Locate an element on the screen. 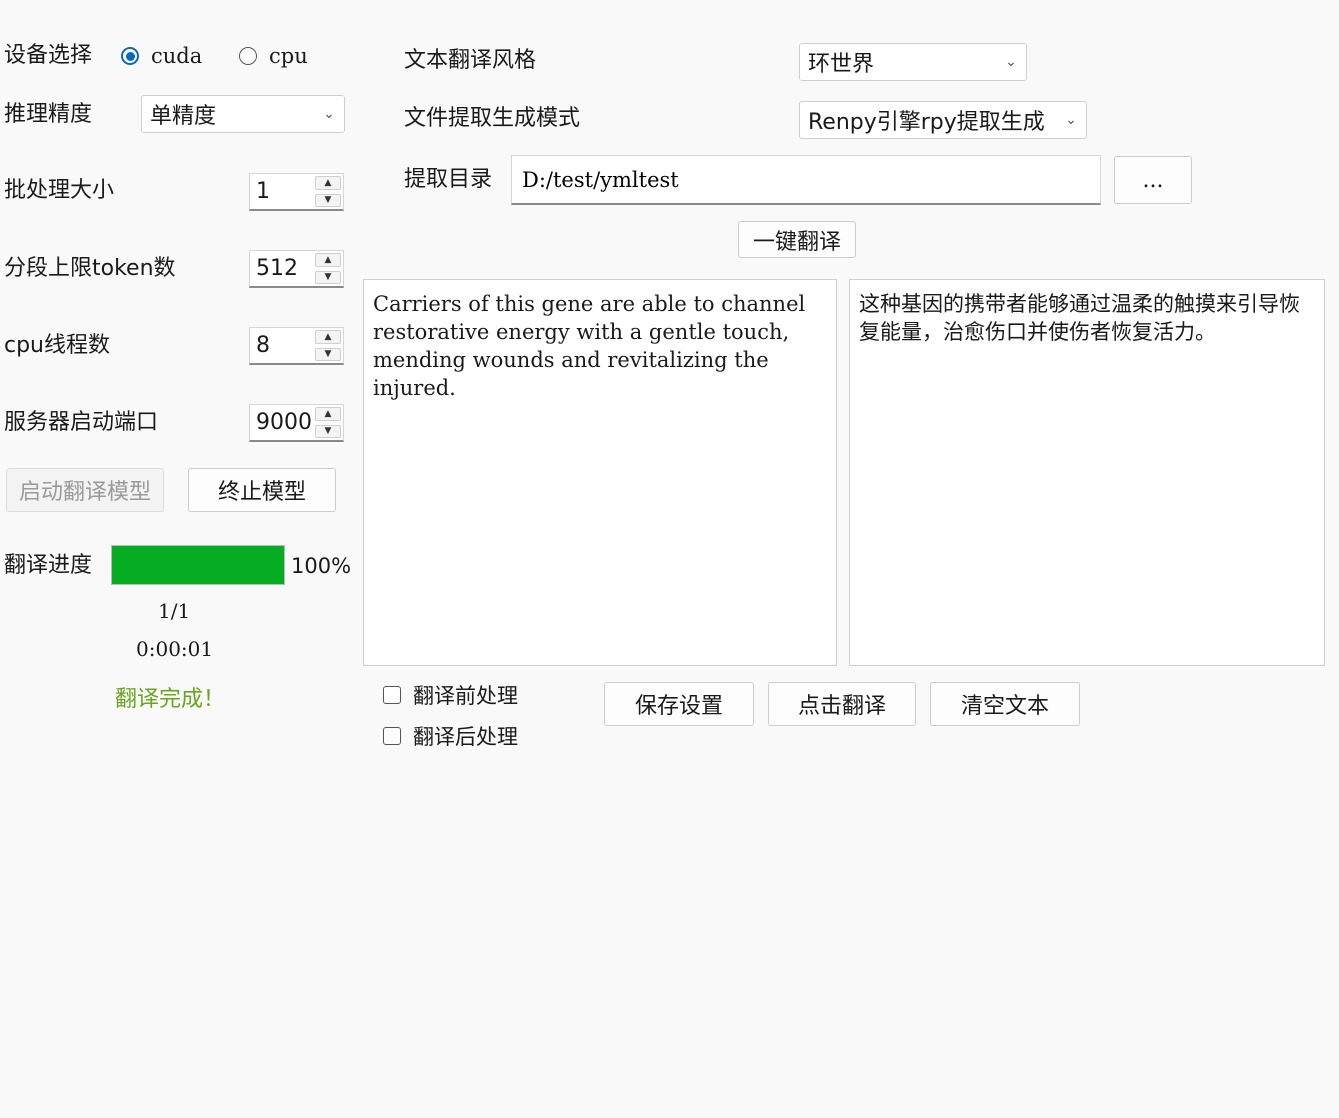  batch-size-value: 1 is located at coordinates (263, 191).